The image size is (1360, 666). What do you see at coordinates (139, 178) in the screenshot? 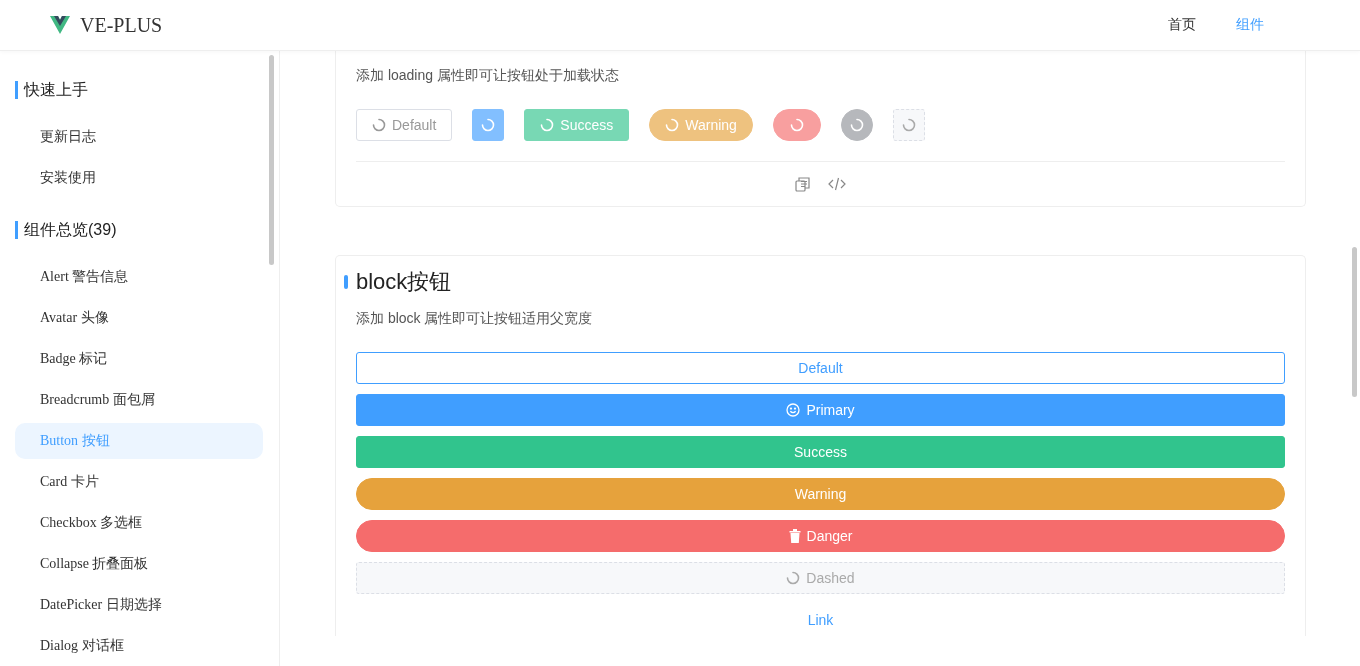
I see `sidebar-item: 安装使用` at bounding box center [139, 178].